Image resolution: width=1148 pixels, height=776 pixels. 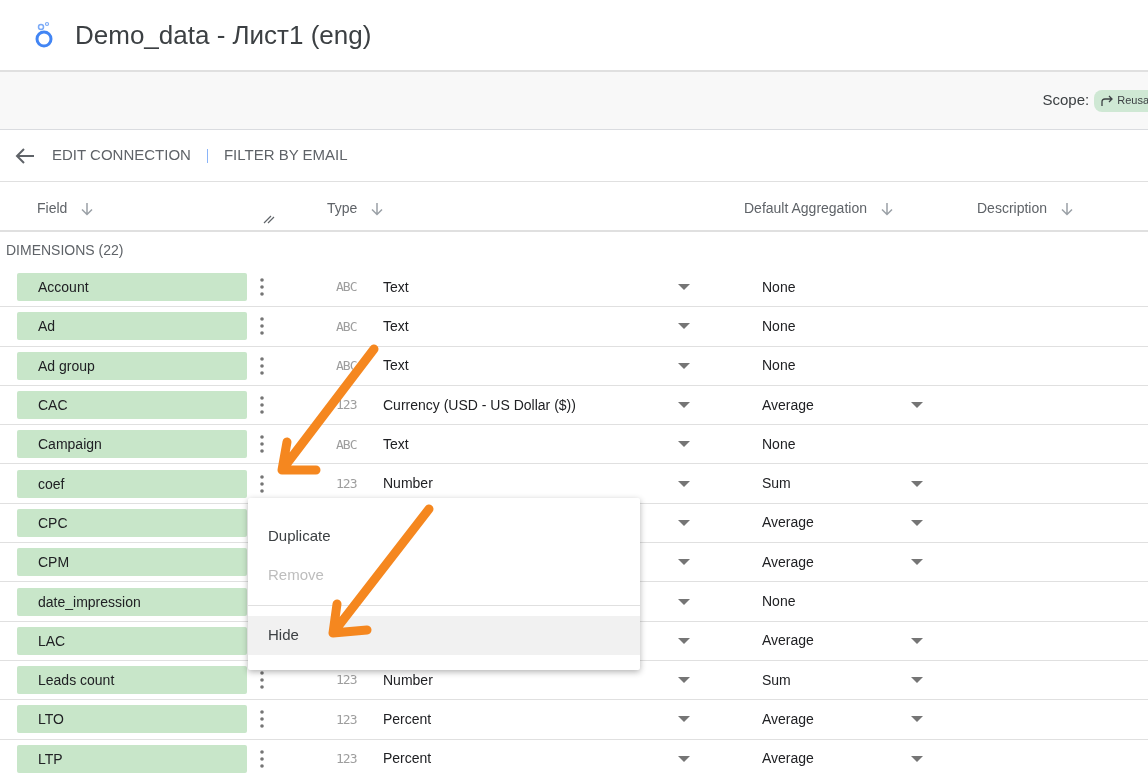 I want to click on share-arrow-icon, so click(x=1107, y=100).